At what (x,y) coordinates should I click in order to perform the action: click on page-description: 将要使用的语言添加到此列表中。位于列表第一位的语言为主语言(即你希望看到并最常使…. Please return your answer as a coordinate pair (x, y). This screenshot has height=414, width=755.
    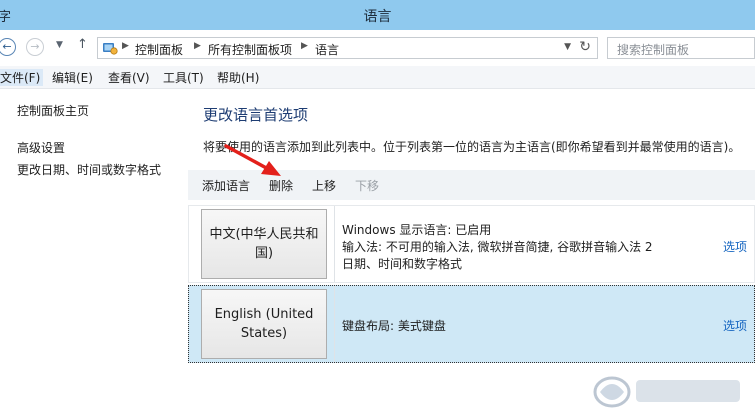
    Looking at the image, I should click on (472, 147).